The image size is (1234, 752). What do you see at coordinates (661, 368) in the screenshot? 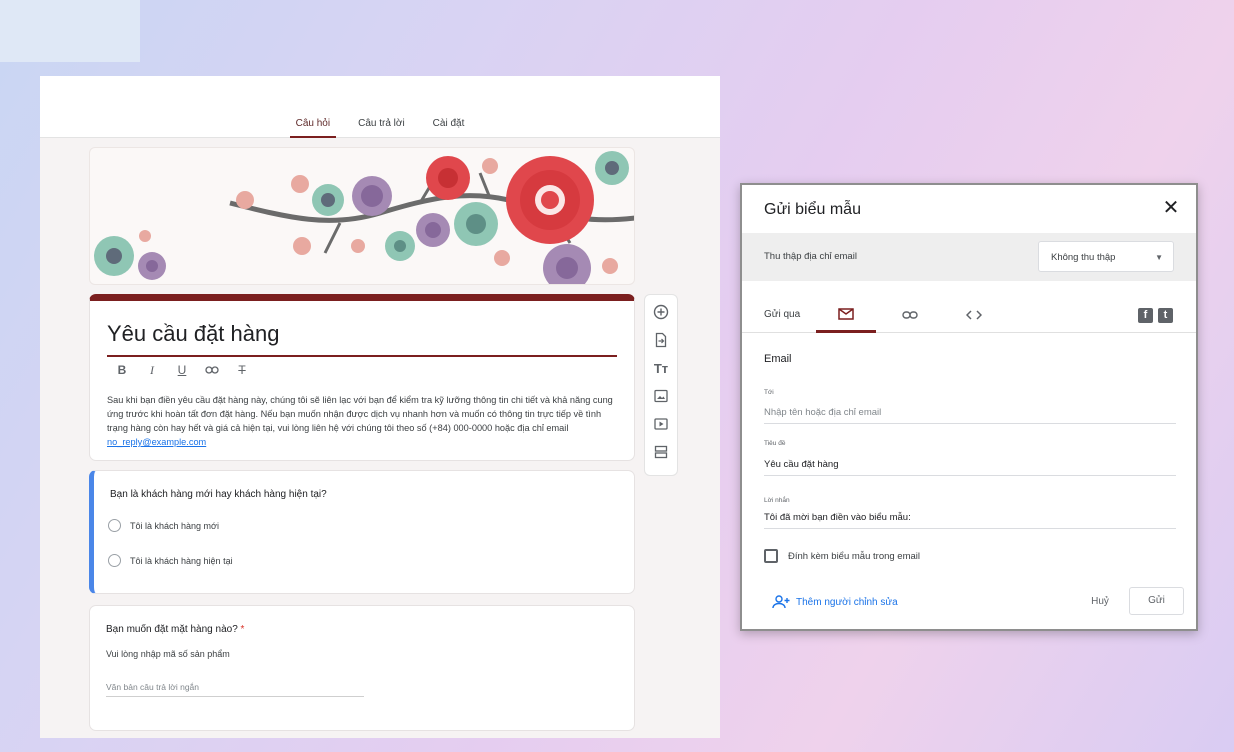
I see `add-title-icon: Tт` at bounding box center [661, 368].